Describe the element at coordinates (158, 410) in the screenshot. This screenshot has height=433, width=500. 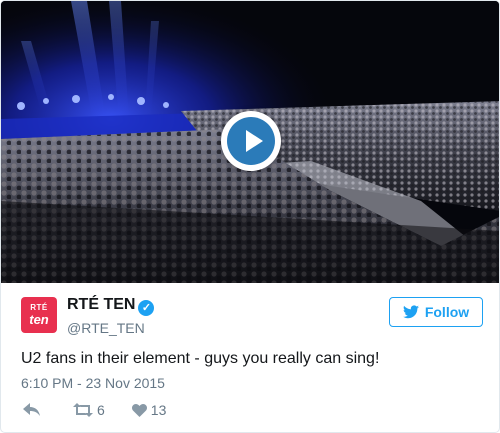
I see `like-count: 13` at that location.